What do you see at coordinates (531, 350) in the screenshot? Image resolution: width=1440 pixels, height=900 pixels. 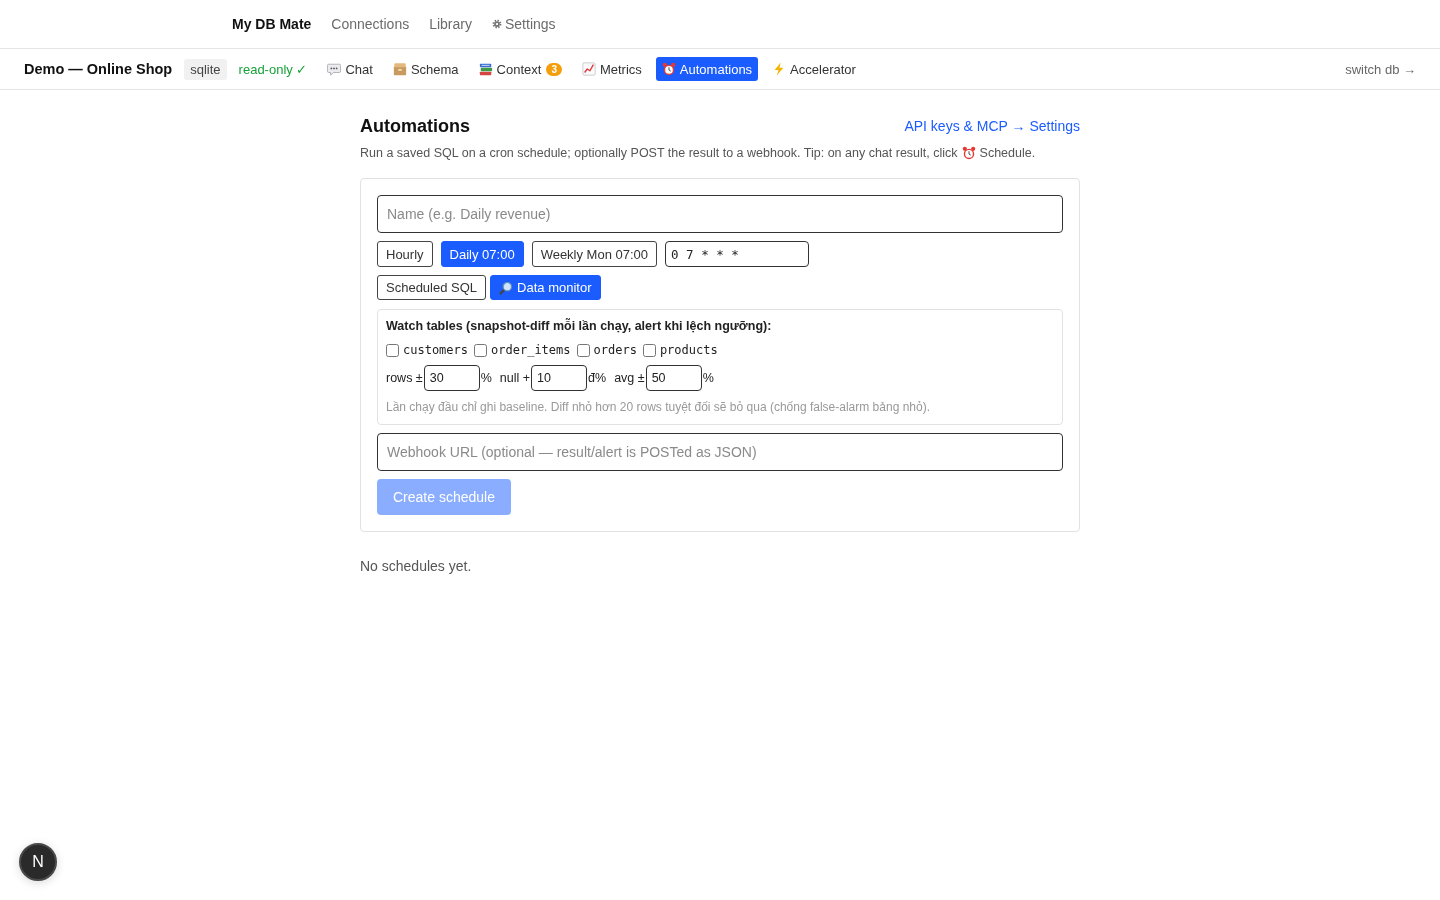 I see `table-name: order_items` at bounding box center [531, 350].